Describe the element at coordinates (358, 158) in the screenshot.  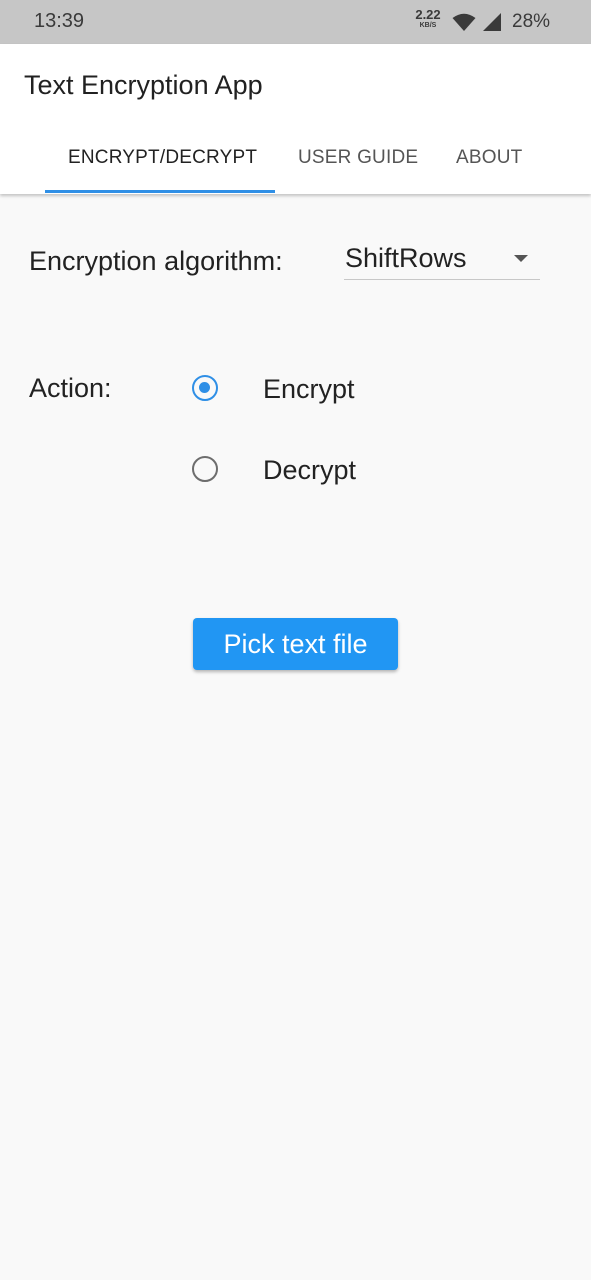
I see `tab-user-guide: USER GUIDE` at that location.